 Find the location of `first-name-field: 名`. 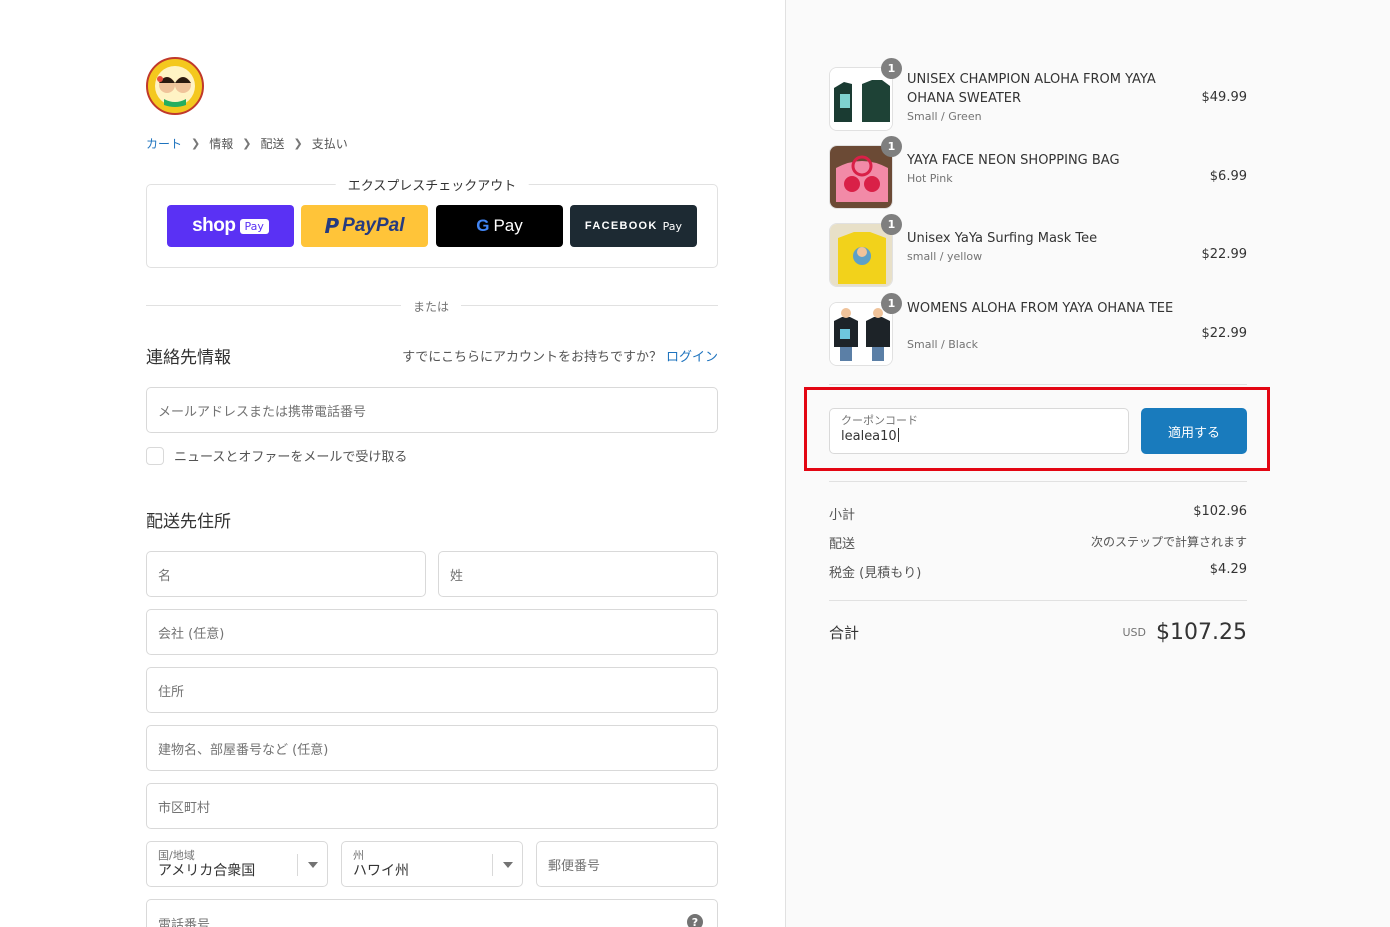

first-name-field: 名 is located at coordinates (286, 574).